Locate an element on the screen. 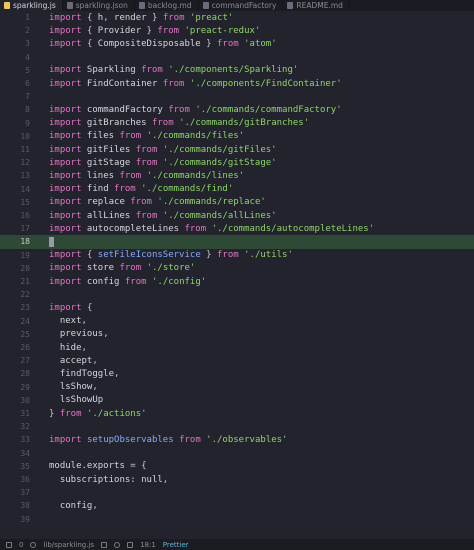 The height and width of the screenshot is (550, 474). line-number: 15 is located at coordinates (15, 202).